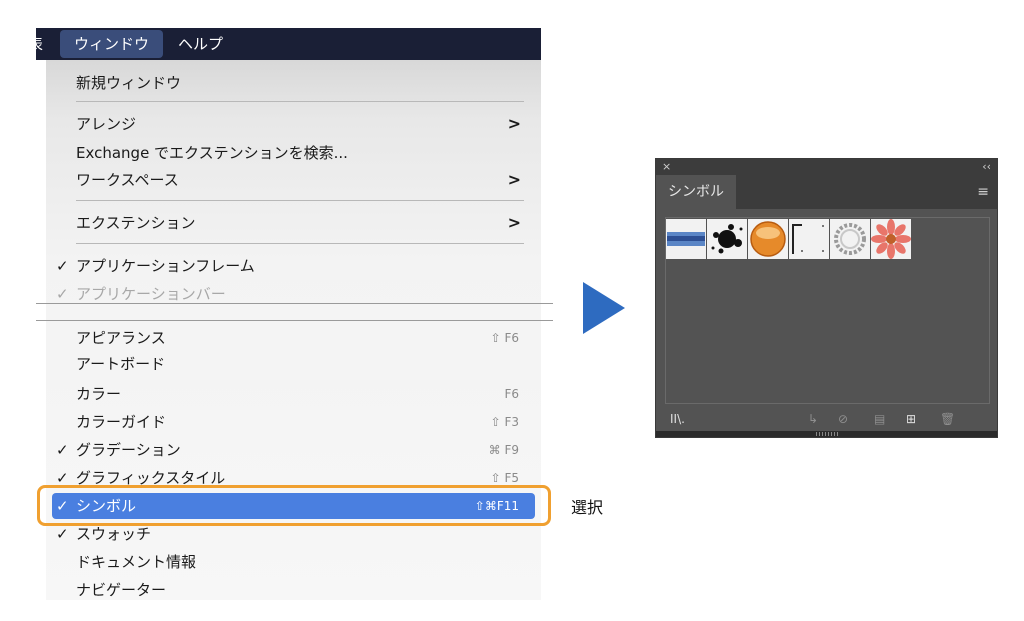 The image size is (1024, 621). What do you see at coordinates (843, 419) in the screenshot?
I see `break-link-icon: ⊘` at bounding box center [843, 419].